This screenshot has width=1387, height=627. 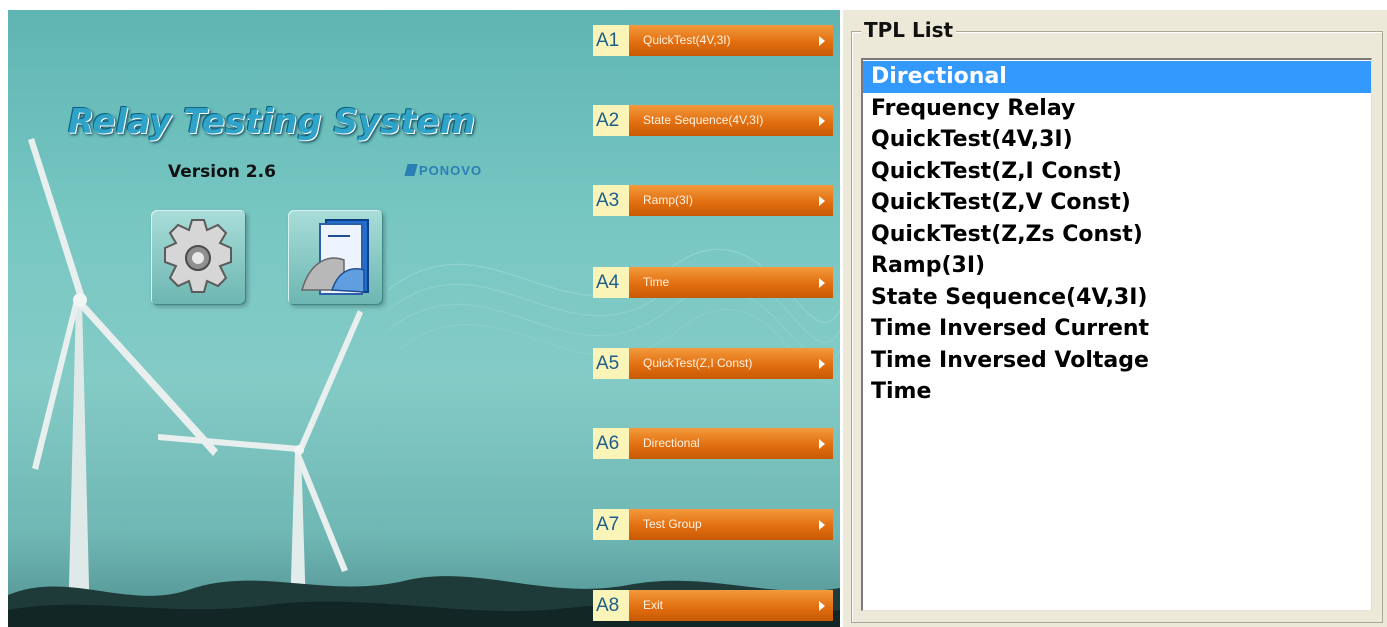 What do you see at coordinates (611, 120) in the screenshot?
I see `menu-code: A2` at bounding box center [611, 120].